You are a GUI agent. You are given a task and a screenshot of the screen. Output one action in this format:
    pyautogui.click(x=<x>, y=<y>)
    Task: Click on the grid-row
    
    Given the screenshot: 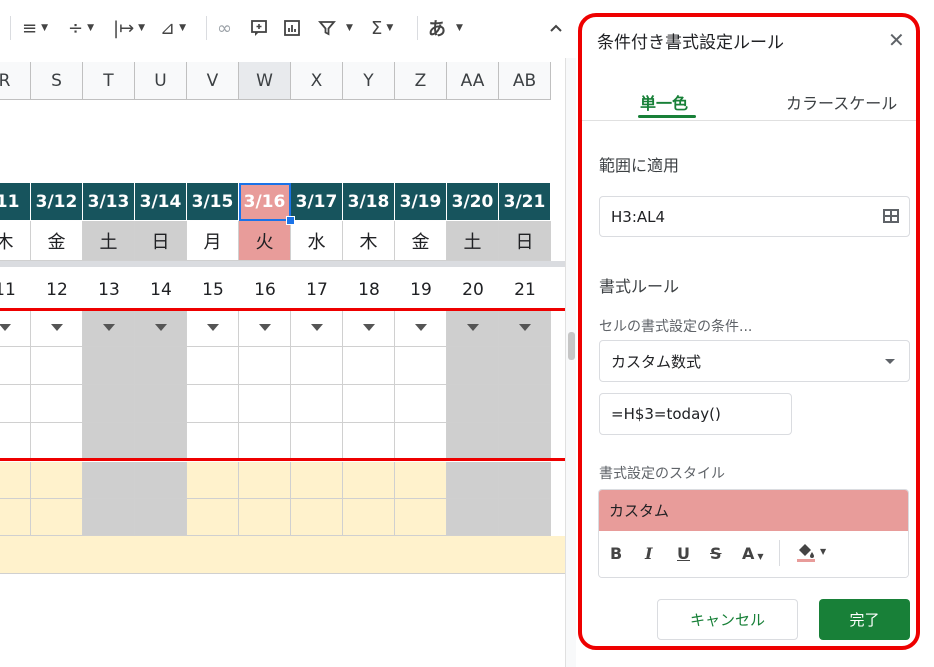 What is the action you would take?
    pyautogui.click(x=282, y=555)
    